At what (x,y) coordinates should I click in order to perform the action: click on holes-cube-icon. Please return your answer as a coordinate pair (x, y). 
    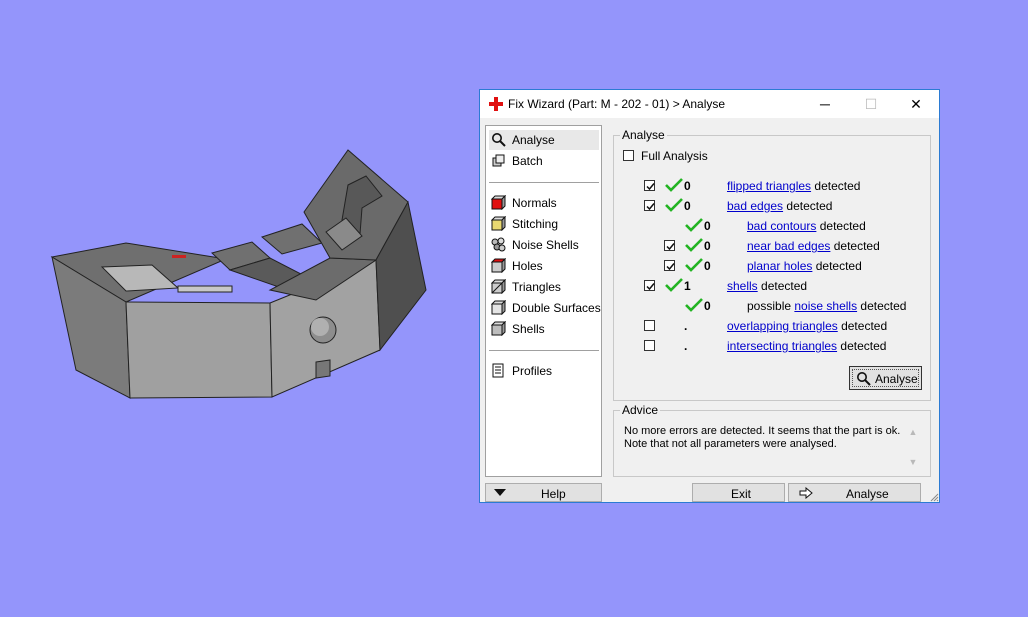
    Looking at the image, I should click on (498, 265).